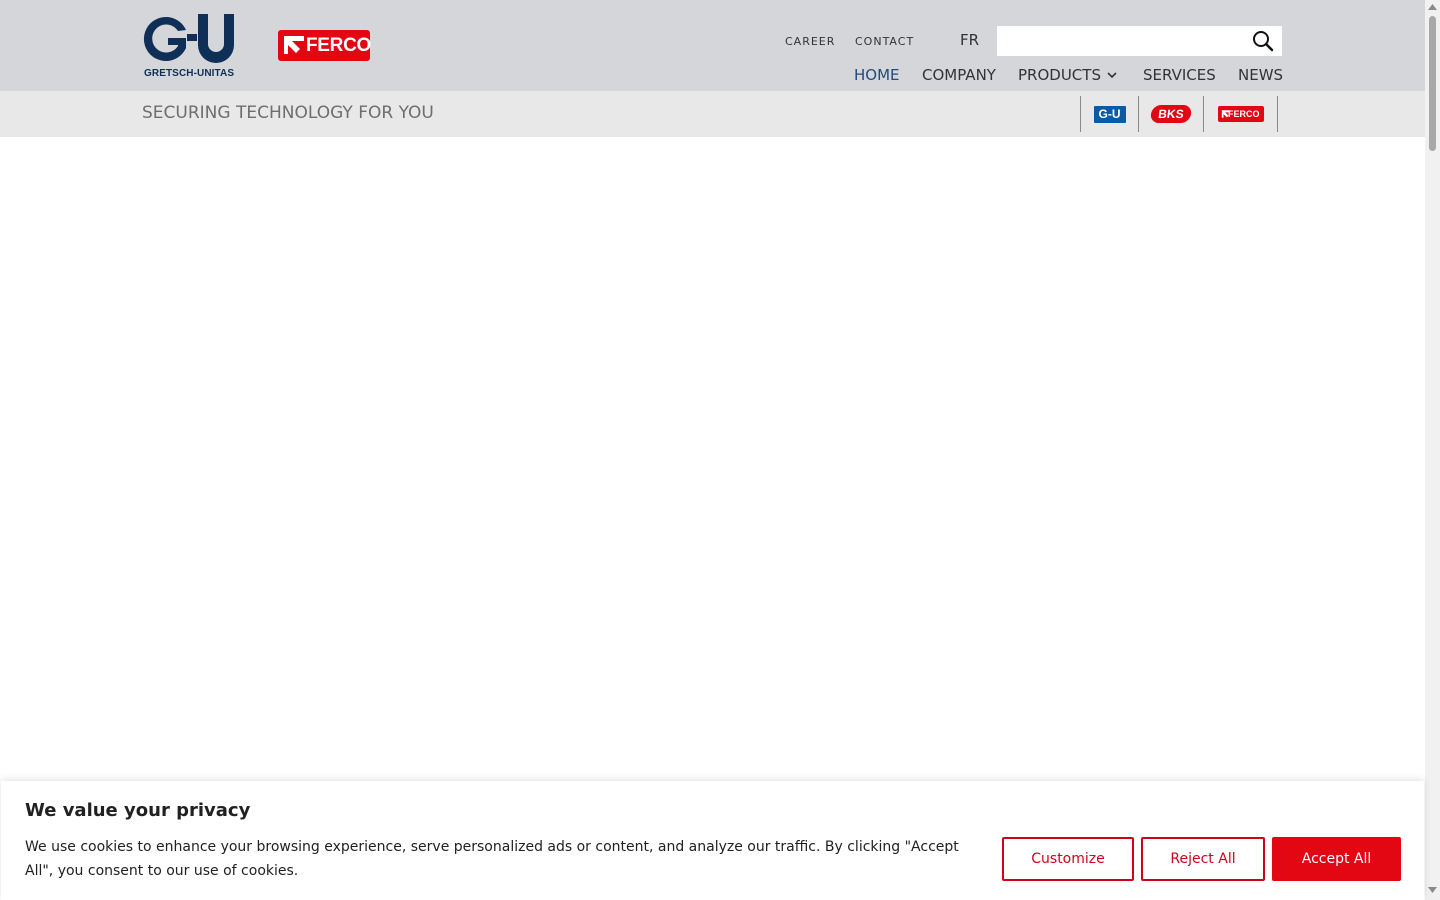 The image size is (1440, 900). Describe the element at coordinates (188, 38) in the screenshot. I see `gu-logo-mark-icon` at that location.